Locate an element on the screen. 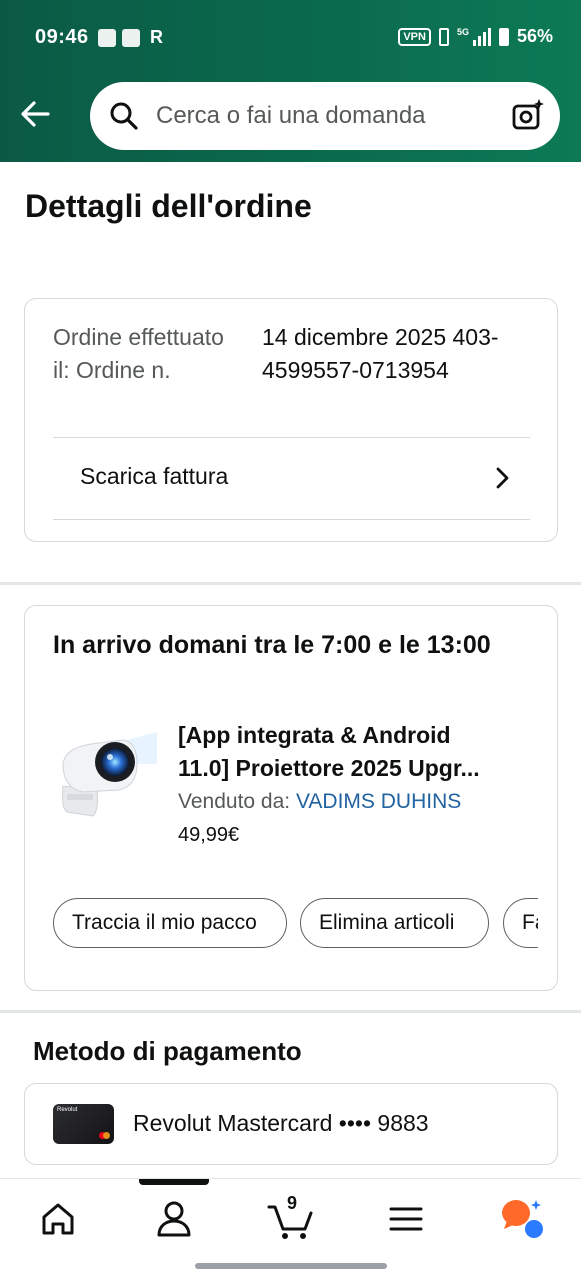 Image resolution: width=581 pixels, height=1281 pixels. signal-icon: 5G is located at coordinates (473, 36).